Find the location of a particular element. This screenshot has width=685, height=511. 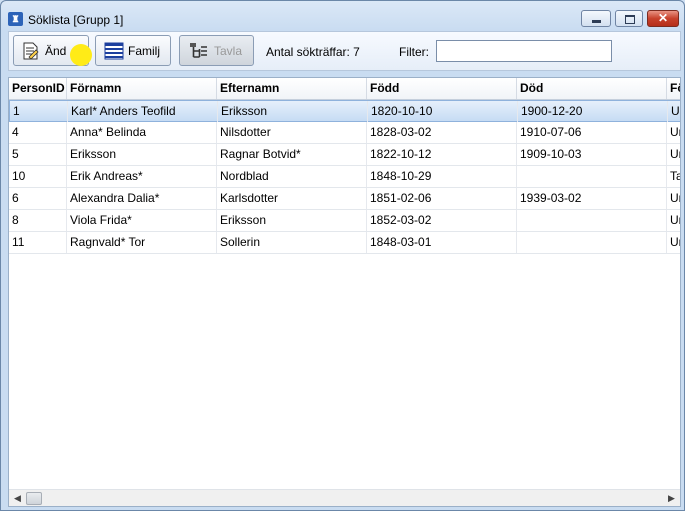

filter-label: Filter: is located at coordinates (414, 52).